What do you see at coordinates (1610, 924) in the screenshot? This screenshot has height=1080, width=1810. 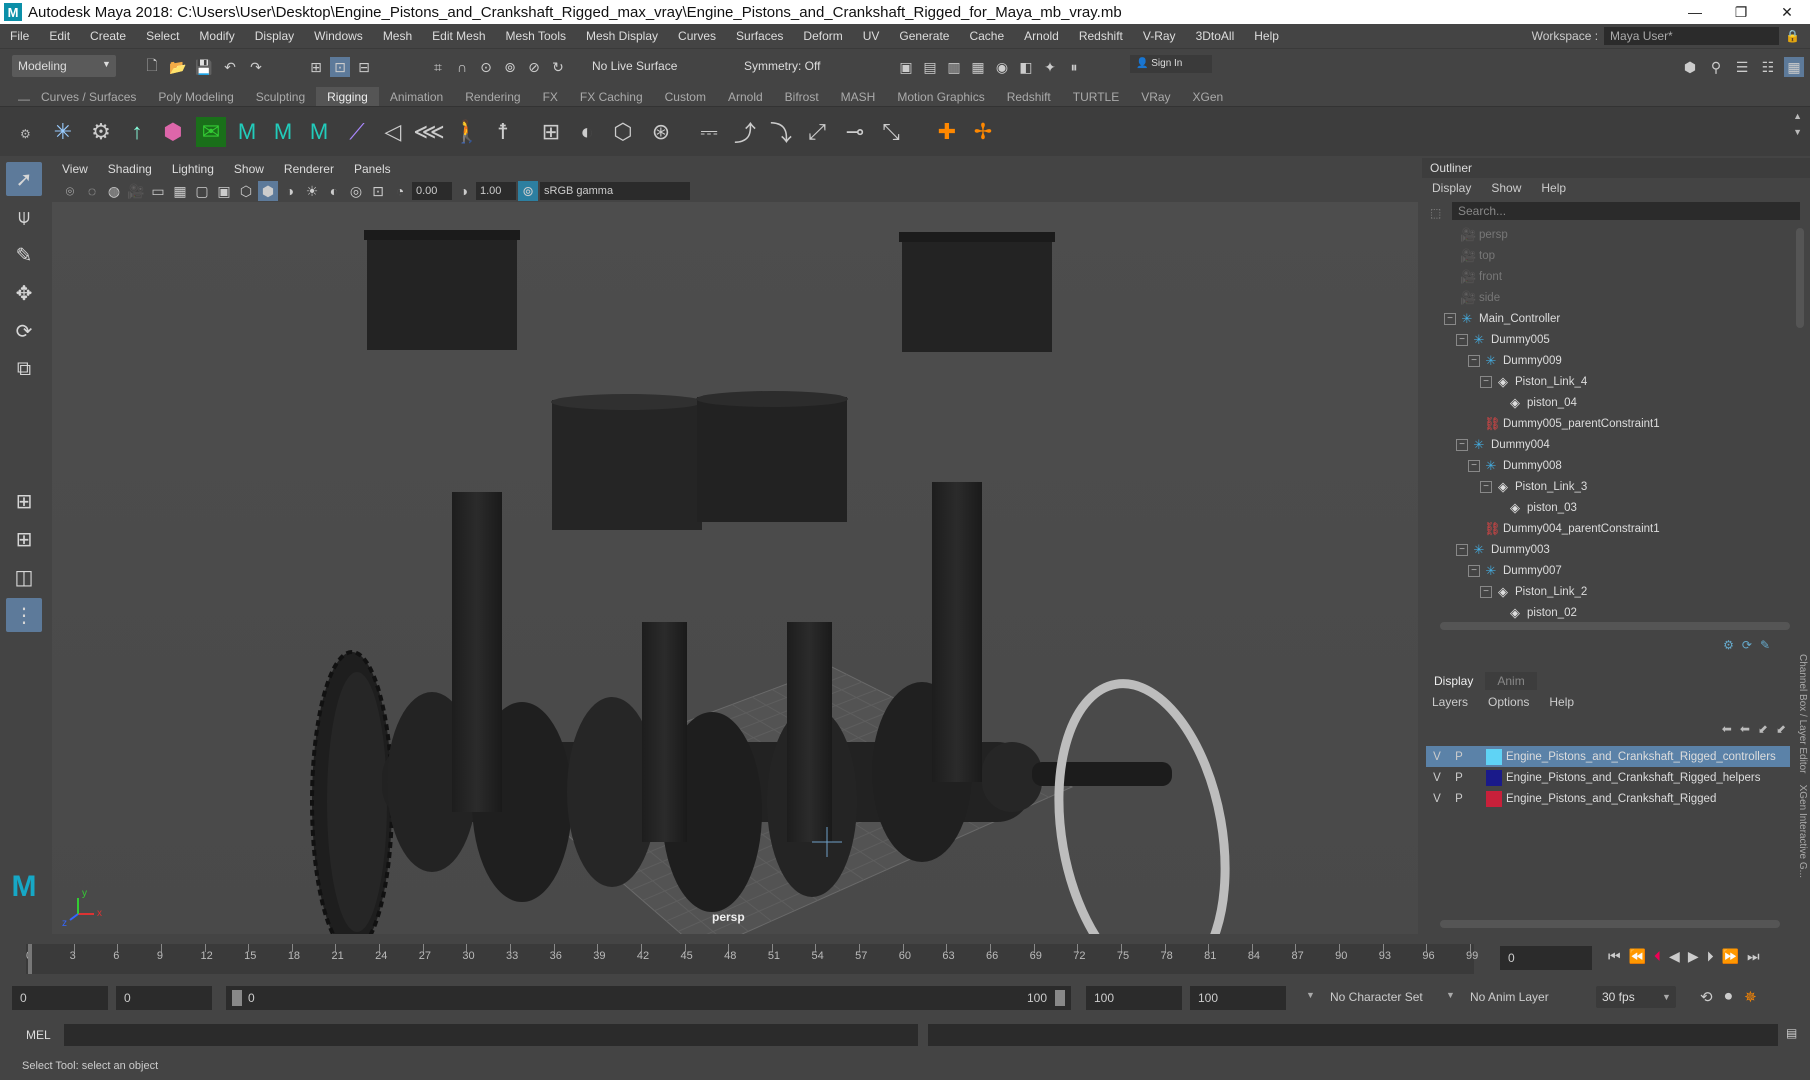 I see `layer-hscrollbar` at bounding box center [1610, 924].